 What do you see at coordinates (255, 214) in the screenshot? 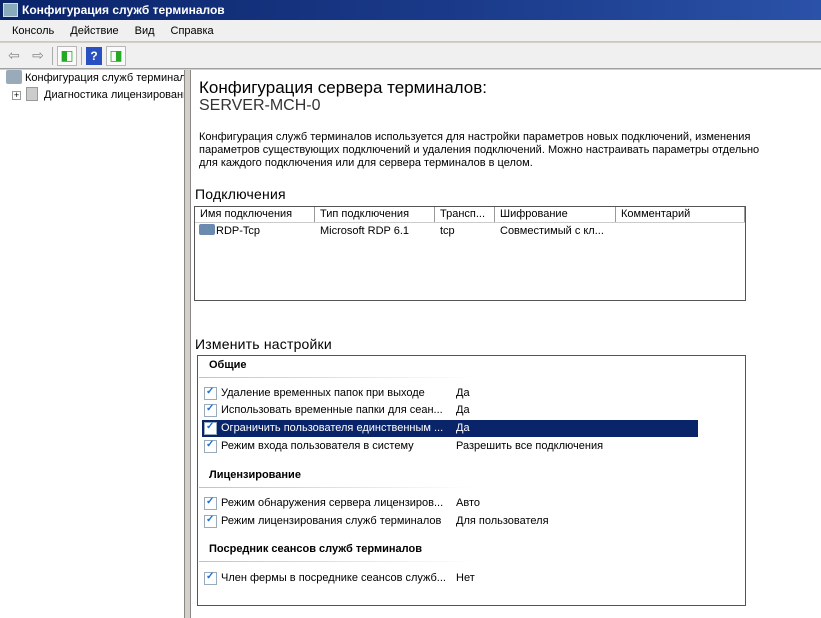
I see `column-header-name: Имя подключения` at bounding box center [255, 214].